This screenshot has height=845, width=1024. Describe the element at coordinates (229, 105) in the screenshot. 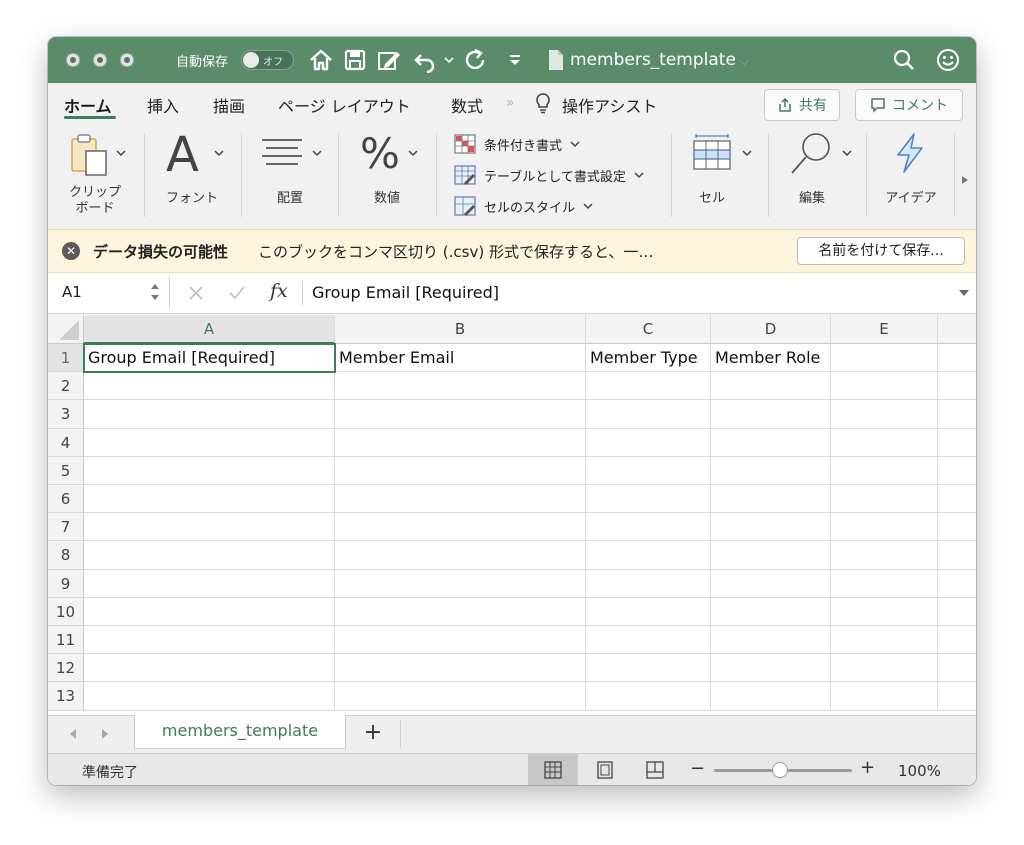

I see `tab-draw: 描画` at that location.